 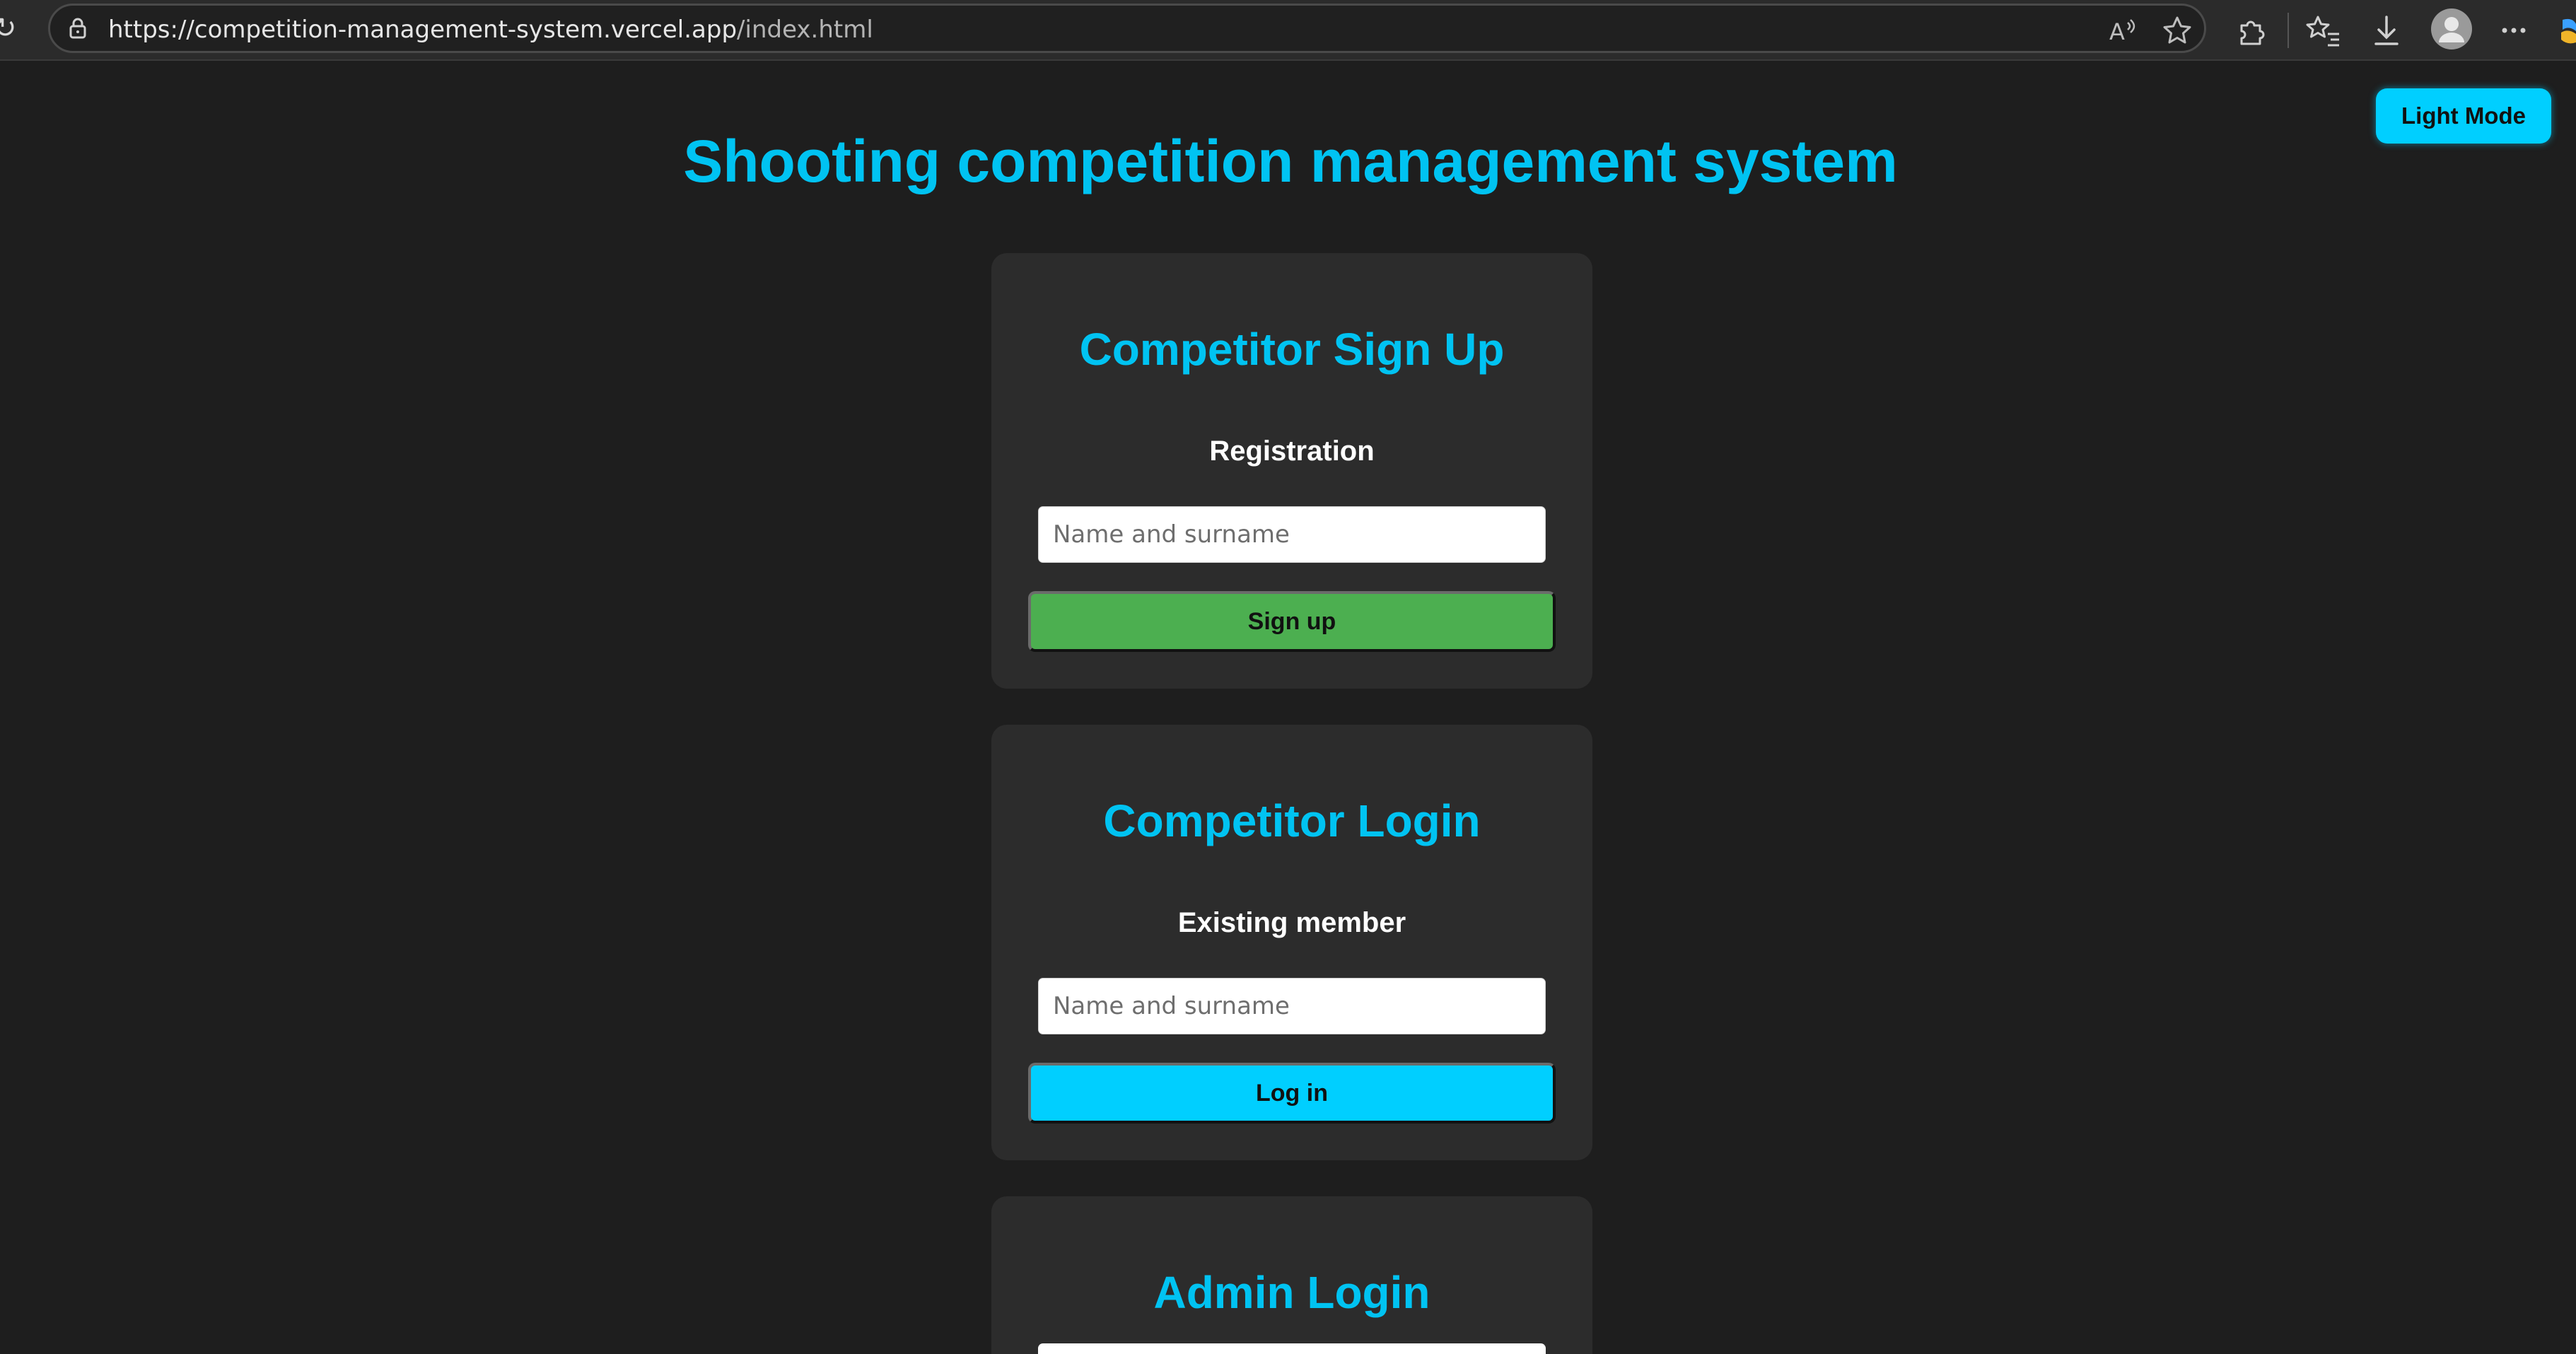 I want to click on signup-title: Competitor Sign Up, so click(x=1292, y=349).